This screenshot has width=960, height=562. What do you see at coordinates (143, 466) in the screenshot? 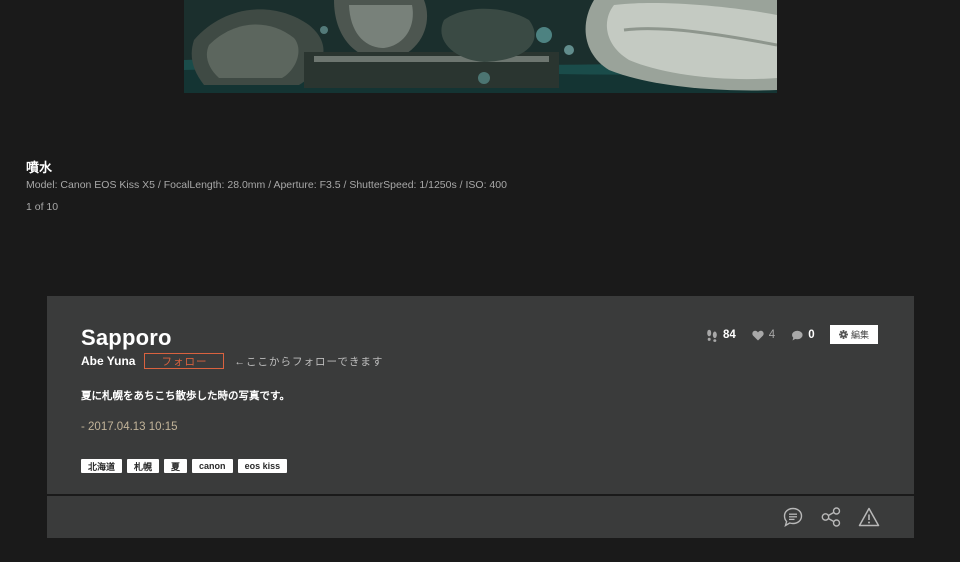
I see `tag: 札幌` at bounding box center [143, 466].